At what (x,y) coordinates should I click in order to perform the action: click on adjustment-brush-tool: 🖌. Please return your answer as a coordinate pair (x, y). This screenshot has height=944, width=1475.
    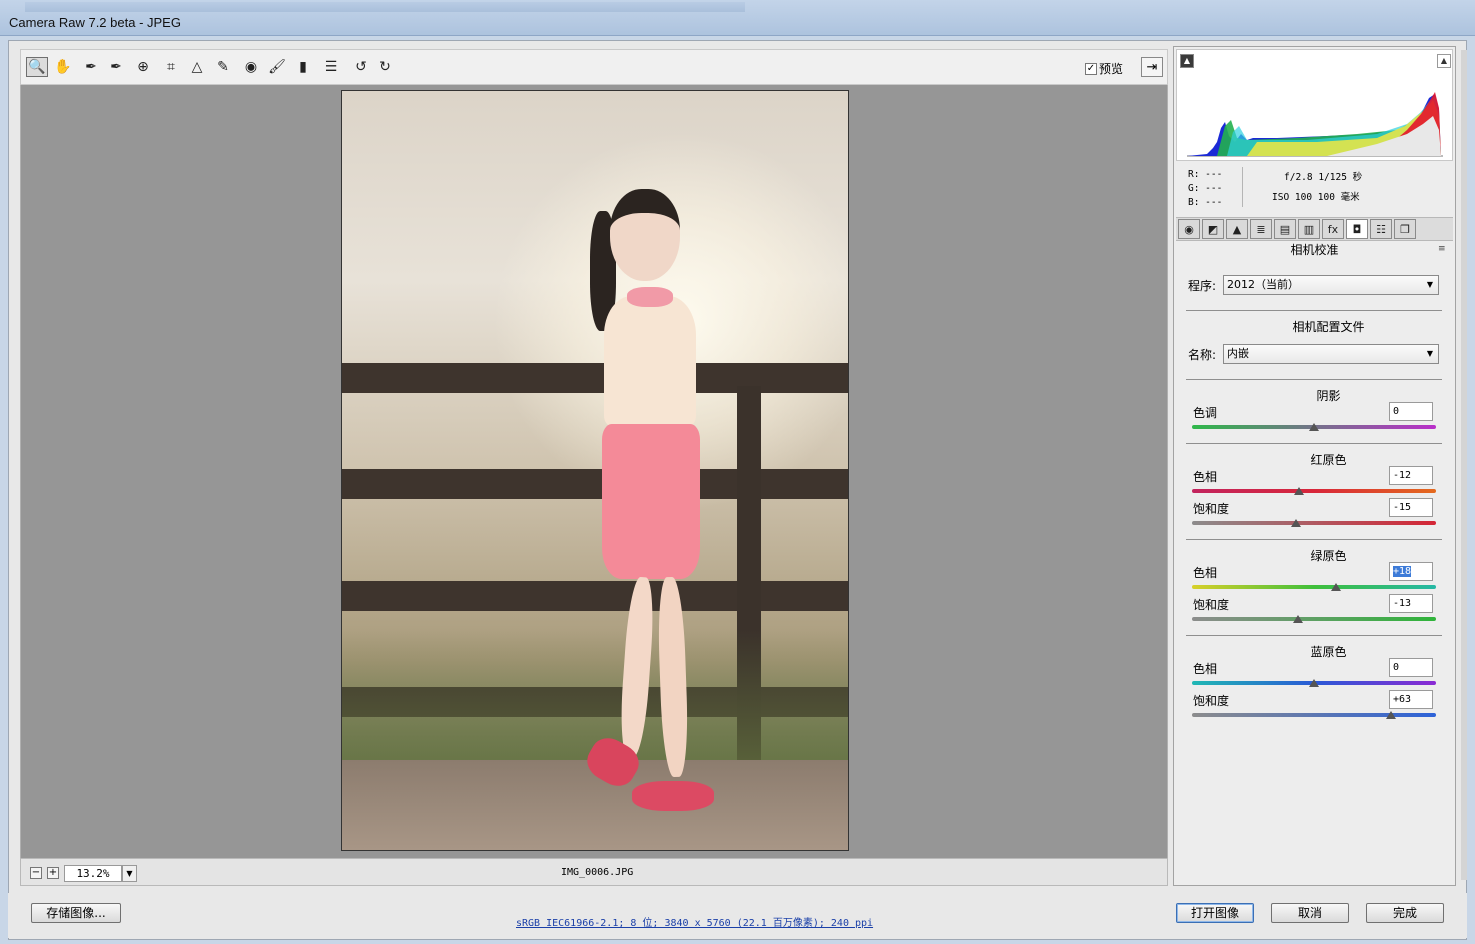
    Looking at the image, I should click on (277, 67).